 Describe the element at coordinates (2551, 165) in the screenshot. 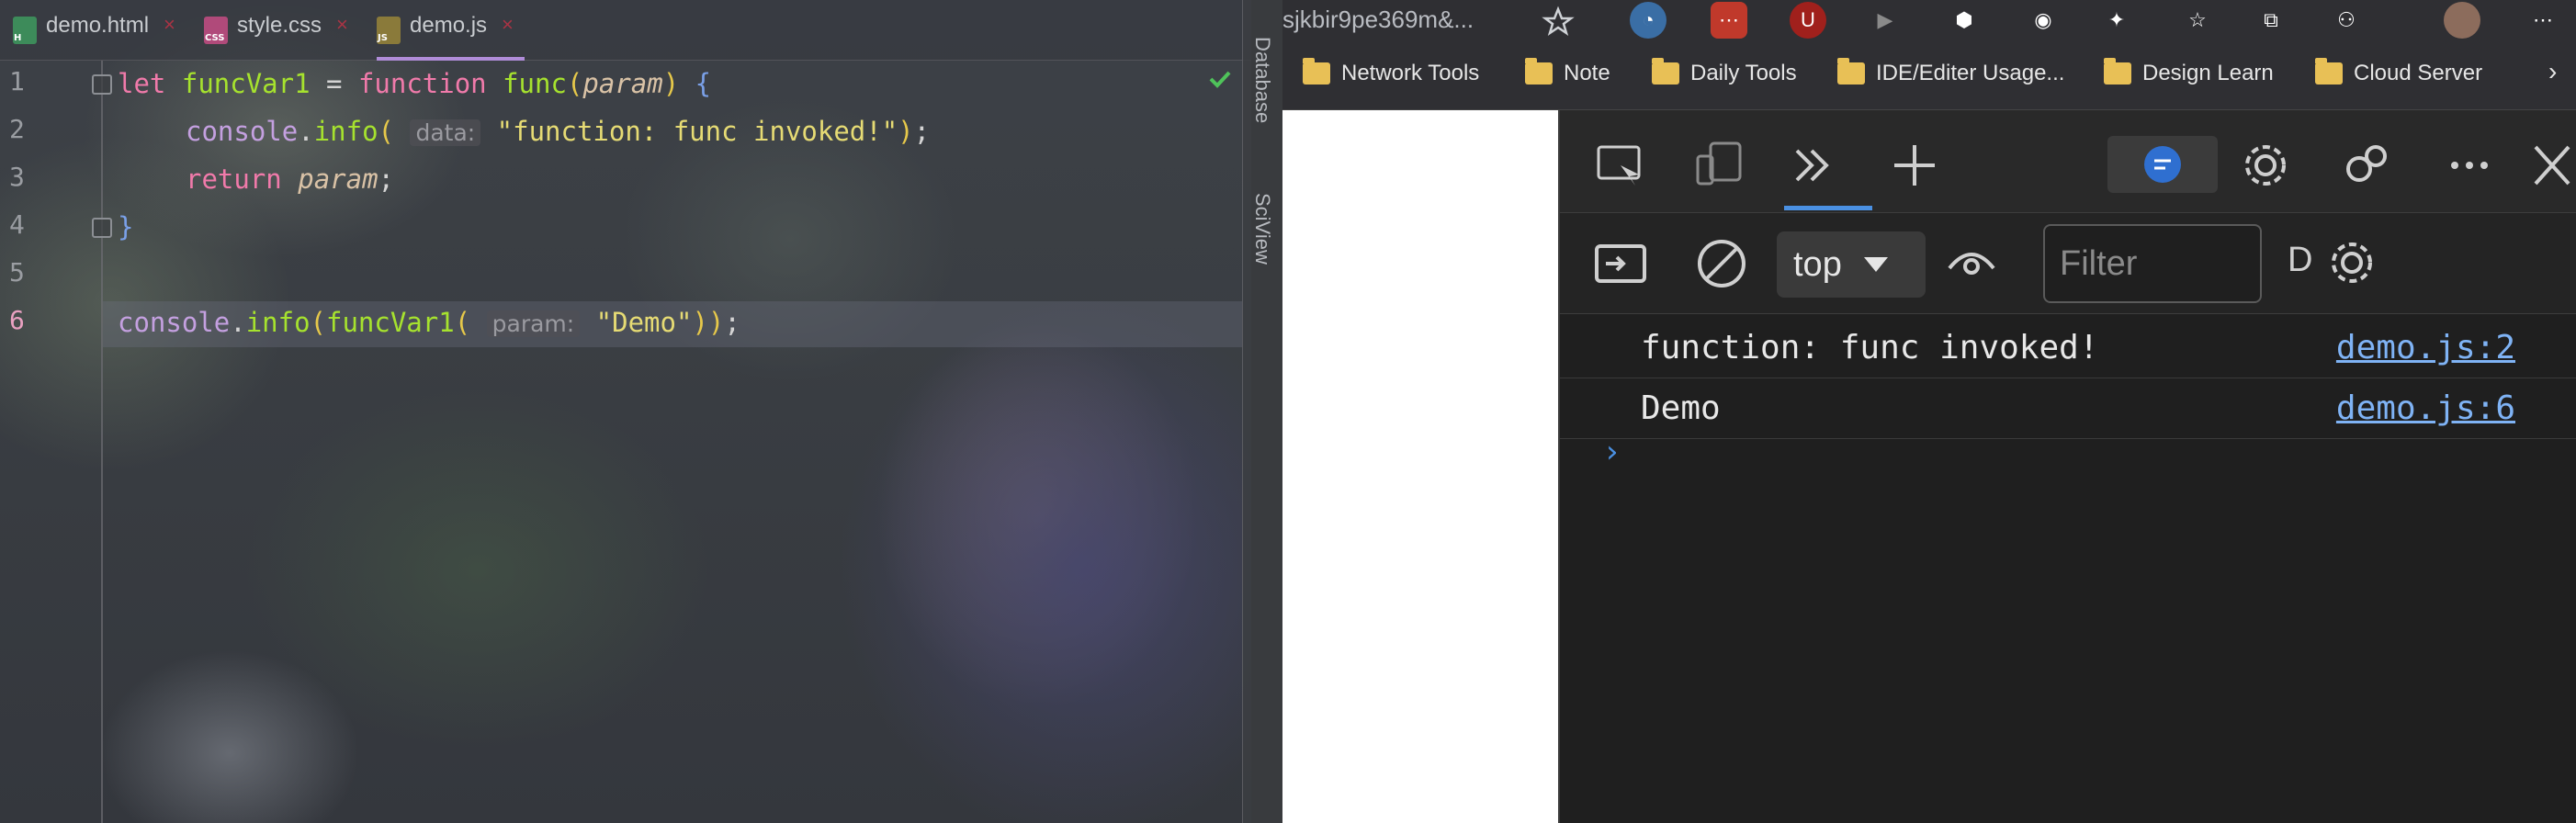

I see `close-icon` at that location.